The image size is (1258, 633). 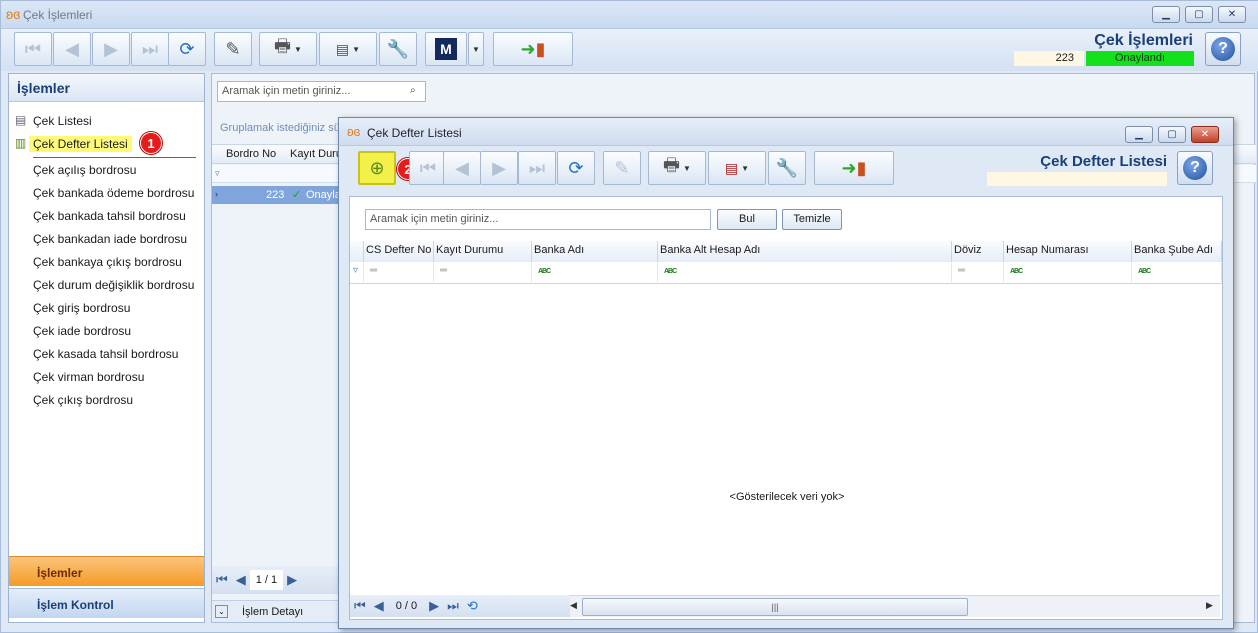 What do you see at coordinates (1103, 161) in the screenshot?
I see `dialog-header-title: Çek Defter Listesi` at bounding box center [1103, 161].